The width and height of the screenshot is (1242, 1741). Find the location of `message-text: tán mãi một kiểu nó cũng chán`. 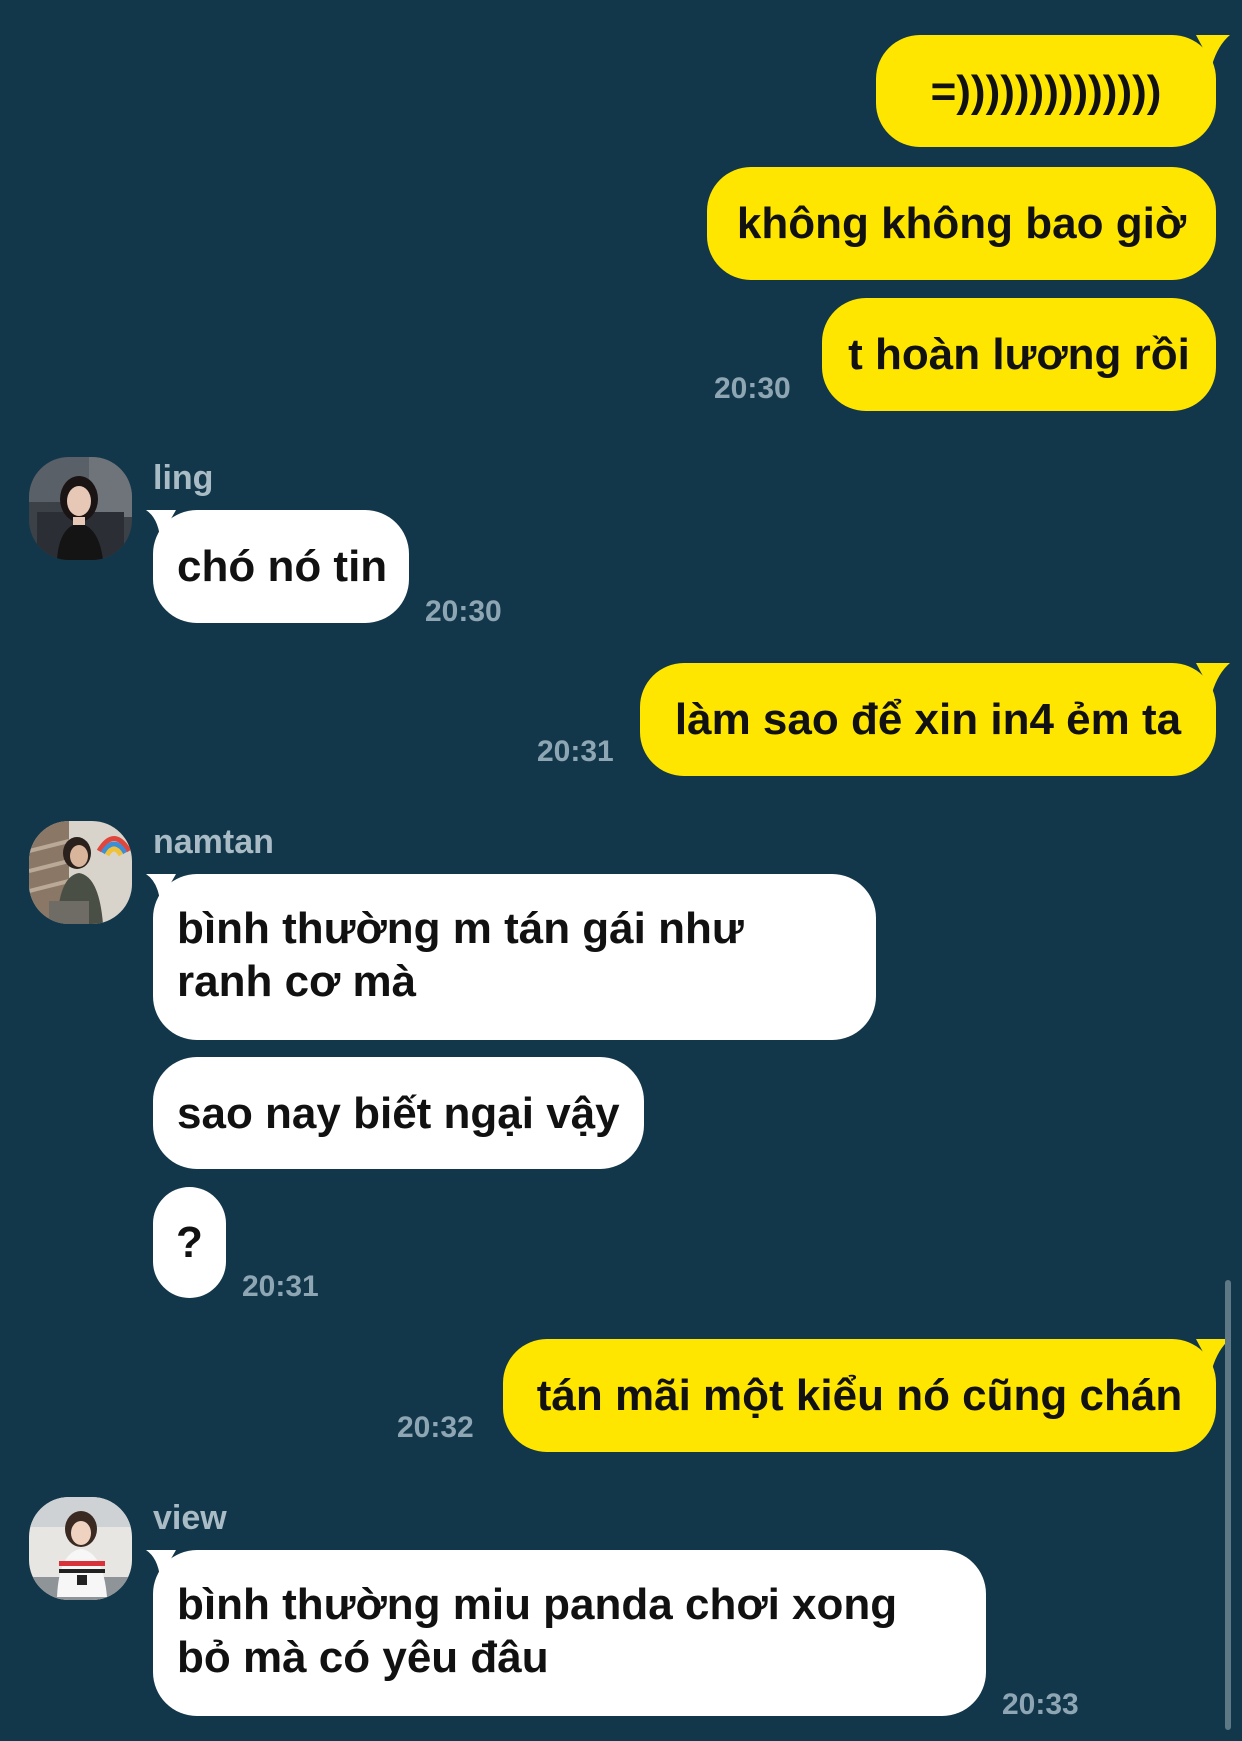

message-text: tán mãi một kiểu nó cũng chán is located at coordinates (859, 1395).